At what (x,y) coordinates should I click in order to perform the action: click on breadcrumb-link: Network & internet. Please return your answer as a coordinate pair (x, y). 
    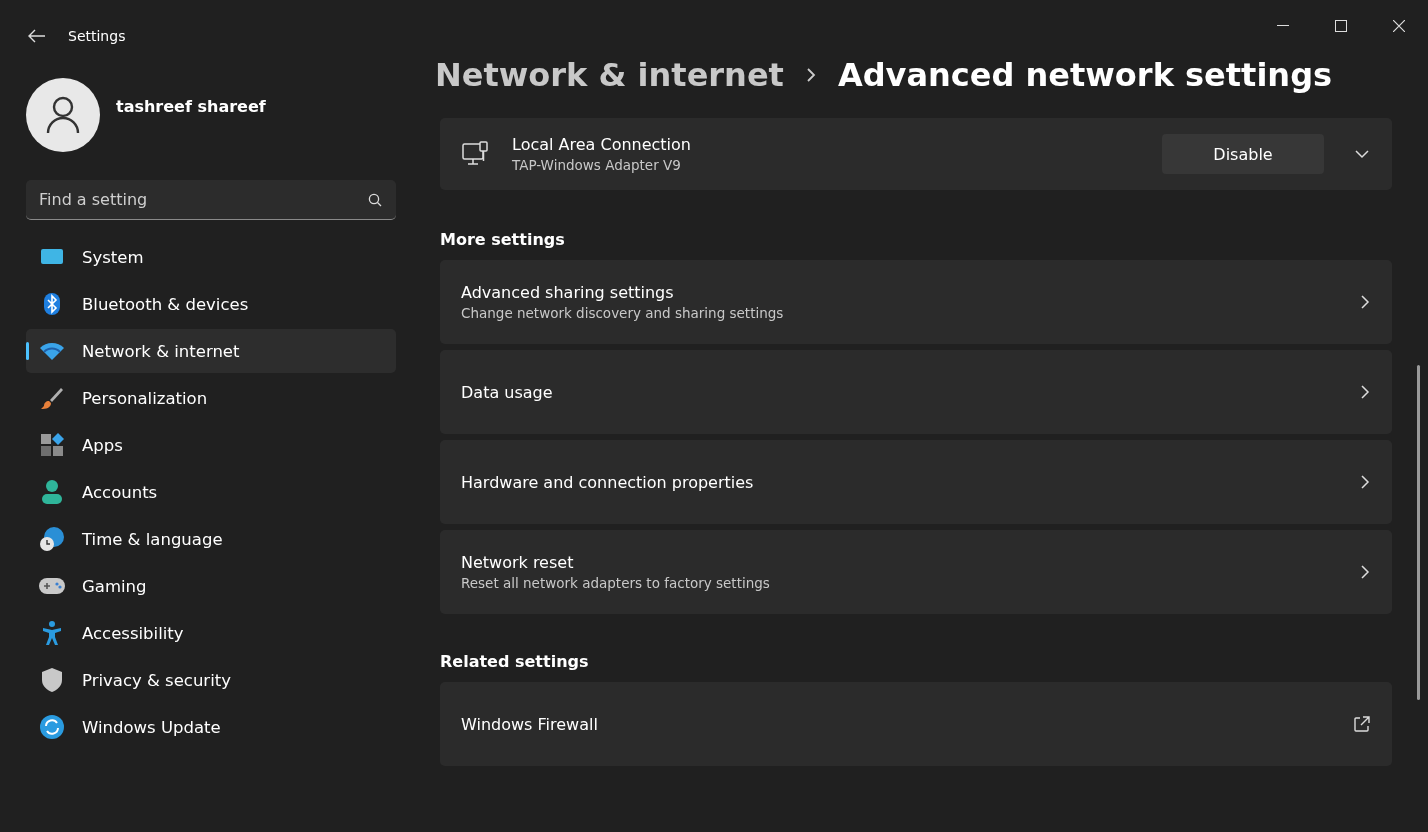
    Looking at the image, I should click on (609, 75).